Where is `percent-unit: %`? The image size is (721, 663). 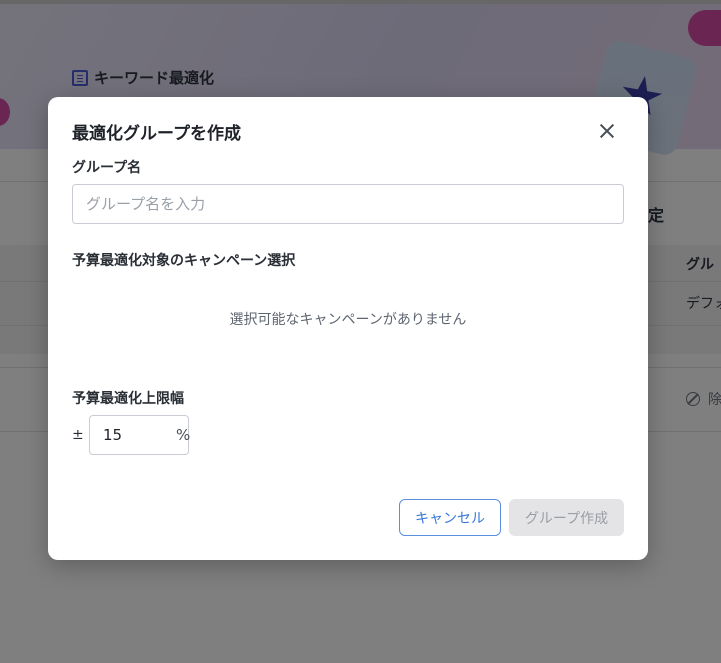 percent-unit: % is located at coordinates (183, 435).